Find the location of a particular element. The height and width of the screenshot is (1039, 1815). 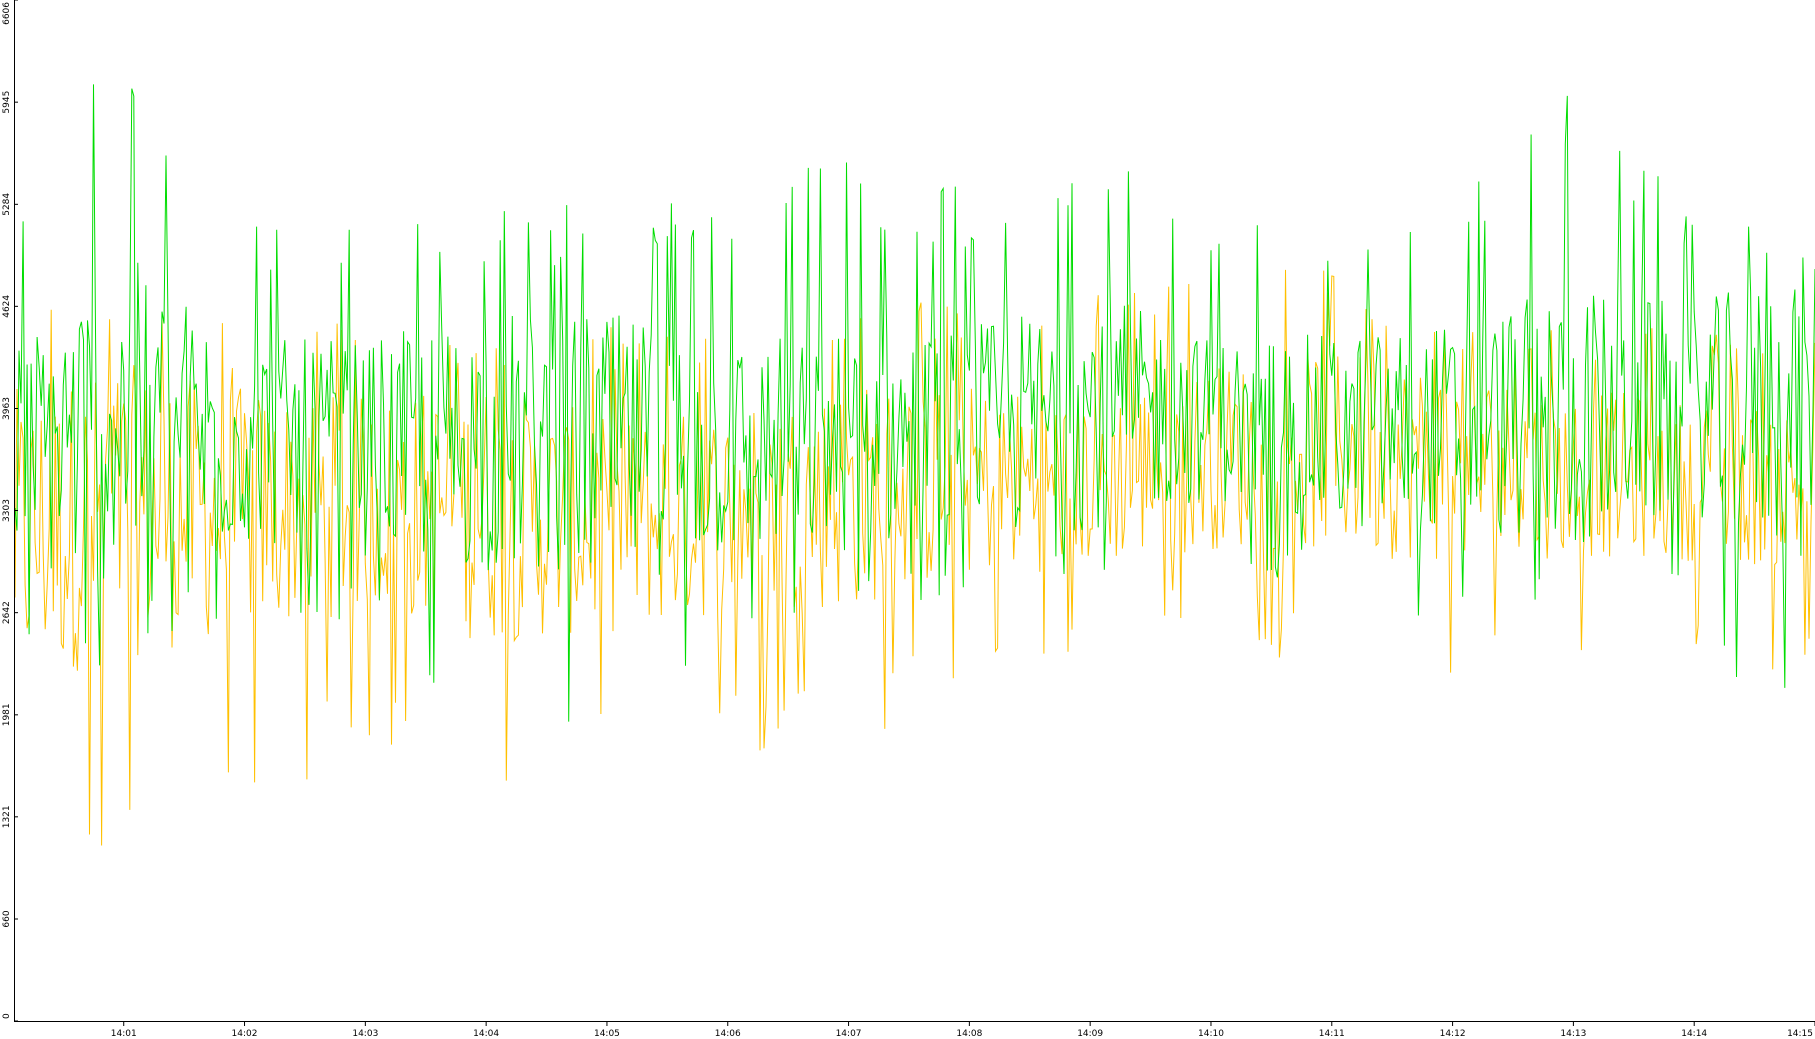

x-tick-label: 14:15 is located at coordinates (1800, 1034).